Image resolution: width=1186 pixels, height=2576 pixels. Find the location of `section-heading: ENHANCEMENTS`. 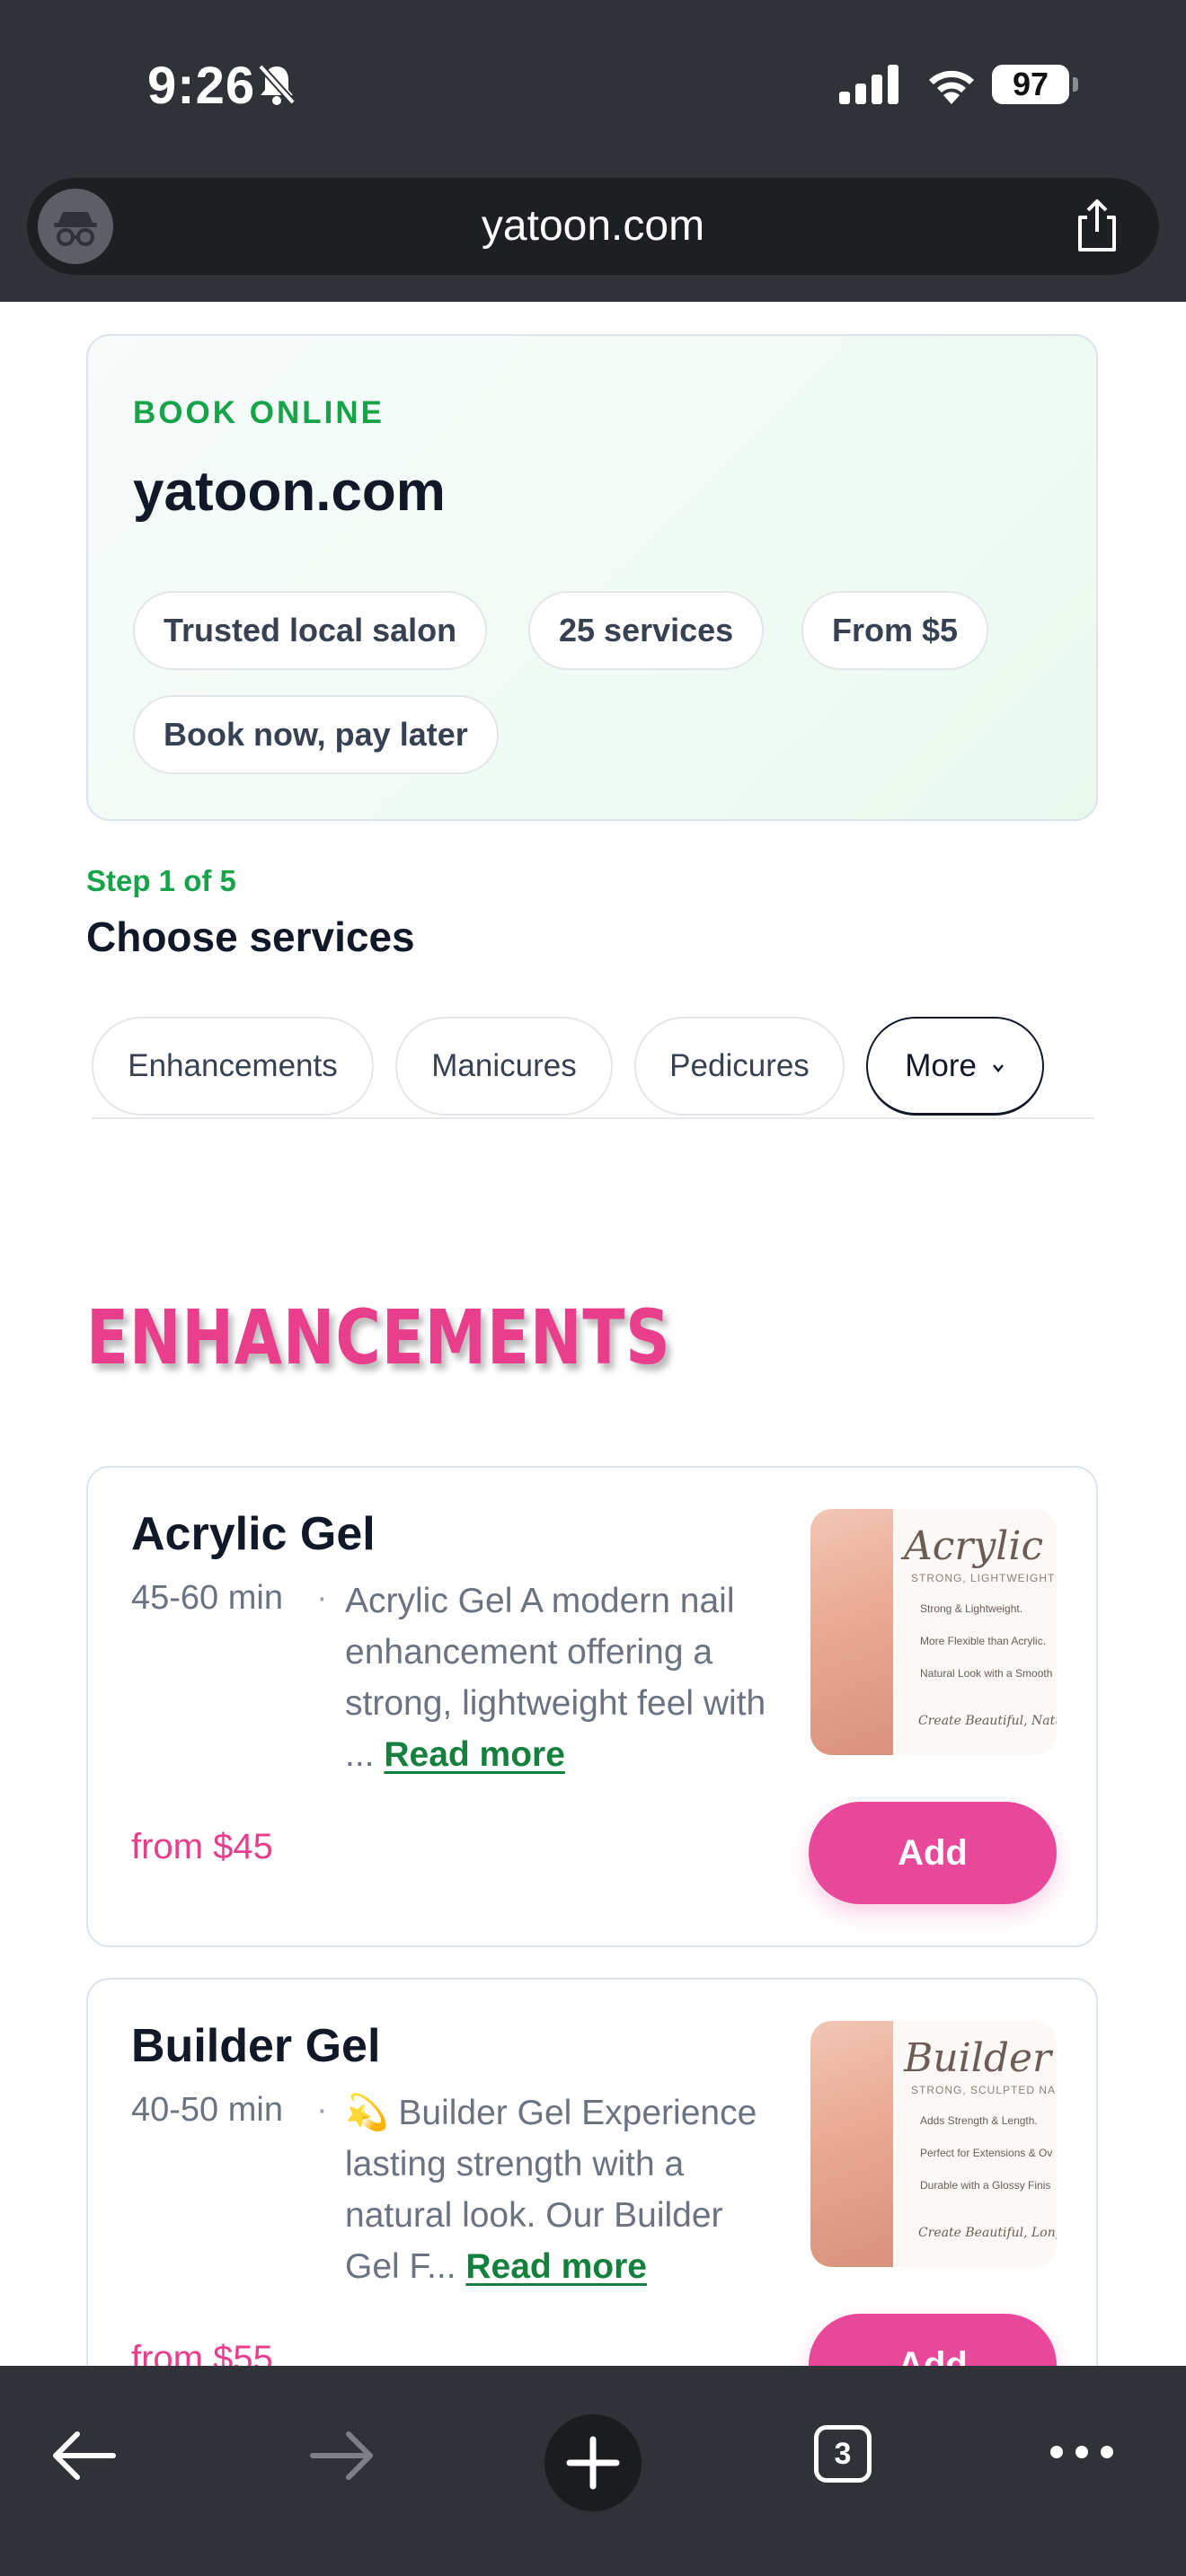

section-heading: ENHANCEMENTS is located at coordinates (378, 1337).